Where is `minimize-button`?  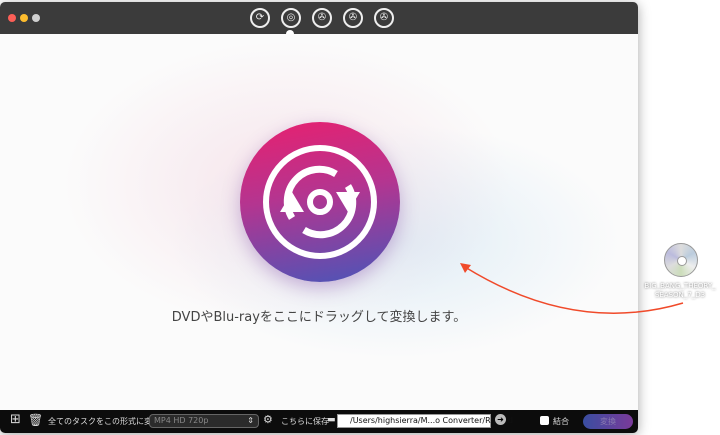
minimize-button is located at coordinates (24, 18).